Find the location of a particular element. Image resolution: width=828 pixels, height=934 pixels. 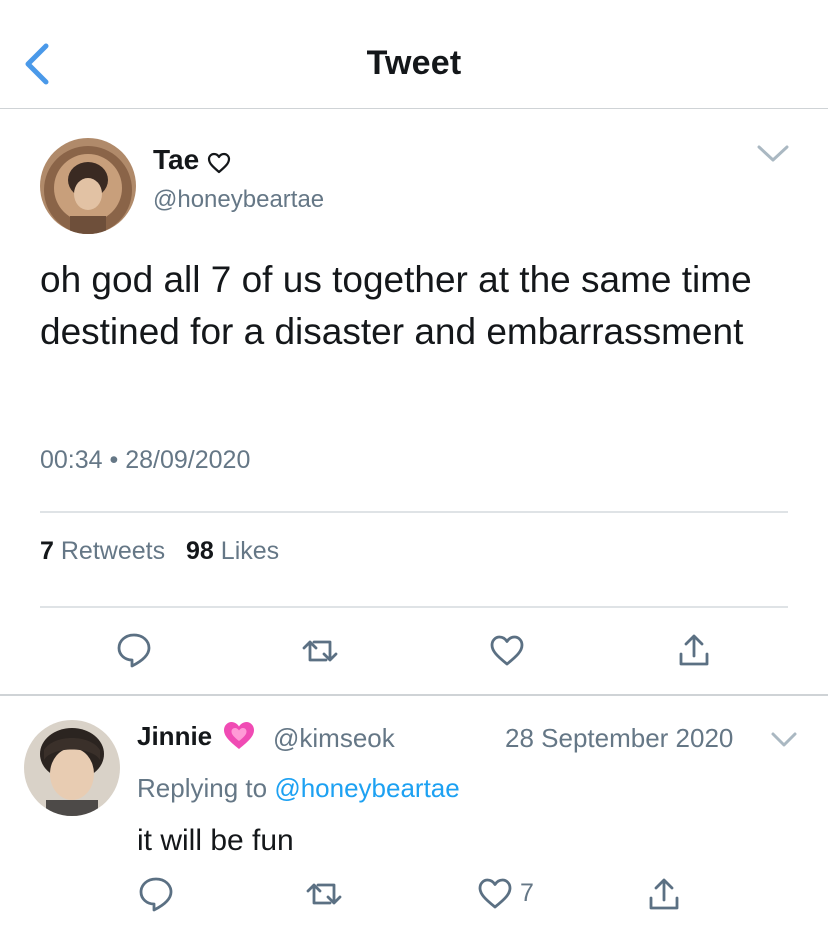

reply-author-name-text: Jinnie is located at coordinates (175, 735).